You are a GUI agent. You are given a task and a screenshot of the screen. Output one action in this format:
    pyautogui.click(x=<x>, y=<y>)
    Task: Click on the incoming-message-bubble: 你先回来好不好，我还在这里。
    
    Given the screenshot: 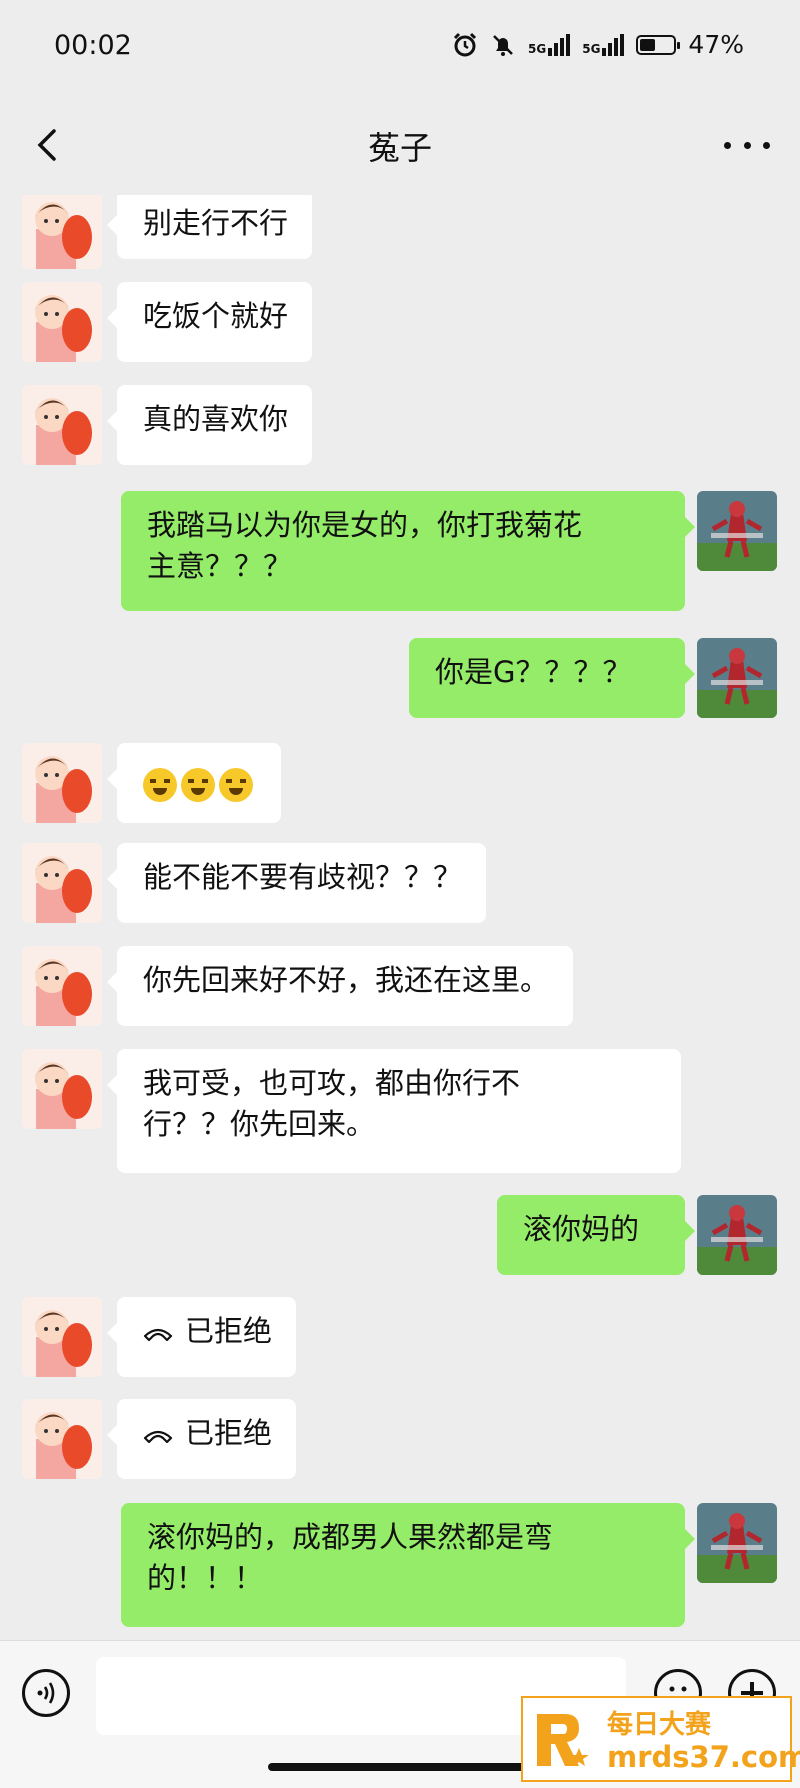 What is the action you would take?
    pyautogui.click(x=340, y=986)
    